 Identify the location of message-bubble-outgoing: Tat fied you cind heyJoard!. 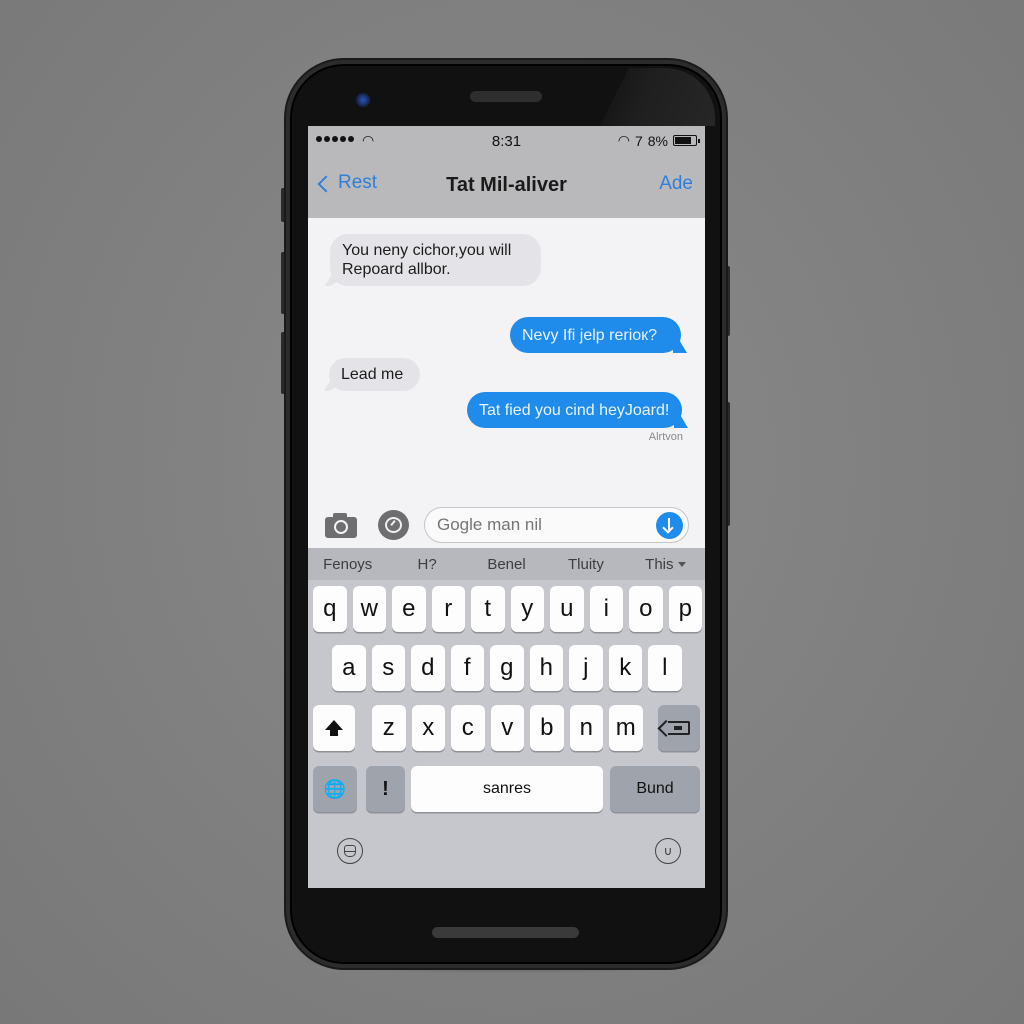
(574, 410).